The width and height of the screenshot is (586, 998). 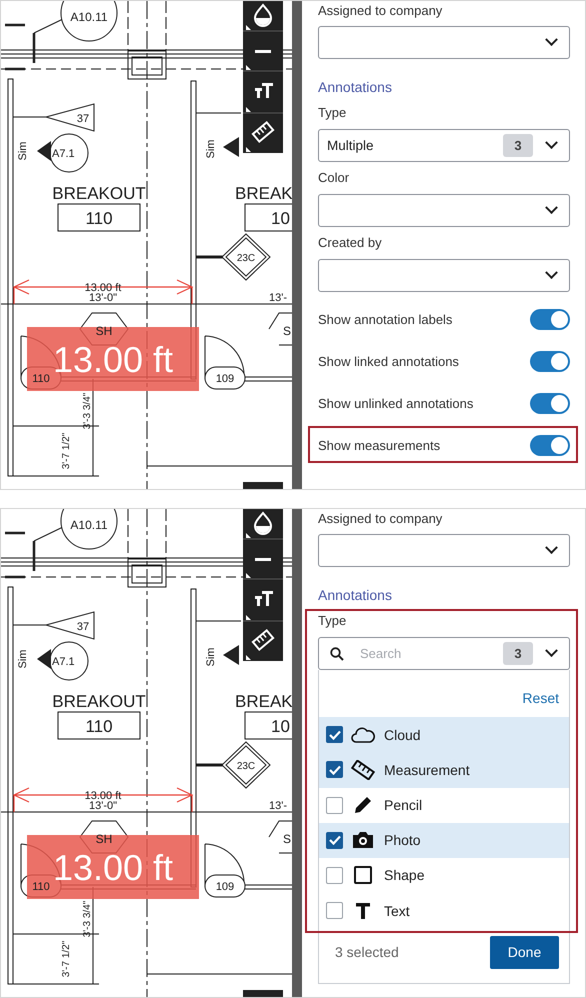 I want to click on toggle-label: Show linked annotations, so click(x=388, y=361).